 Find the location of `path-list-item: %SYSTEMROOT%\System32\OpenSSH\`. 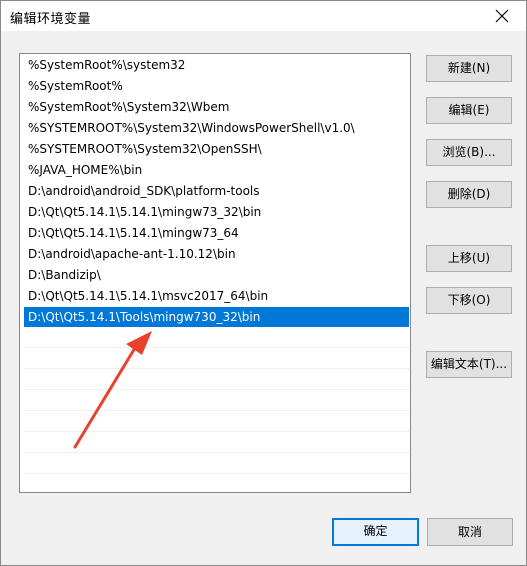

path-list-item: %SYSTEMROOT%\System32\OpenSSH\ is located at coordinates (216, 149).